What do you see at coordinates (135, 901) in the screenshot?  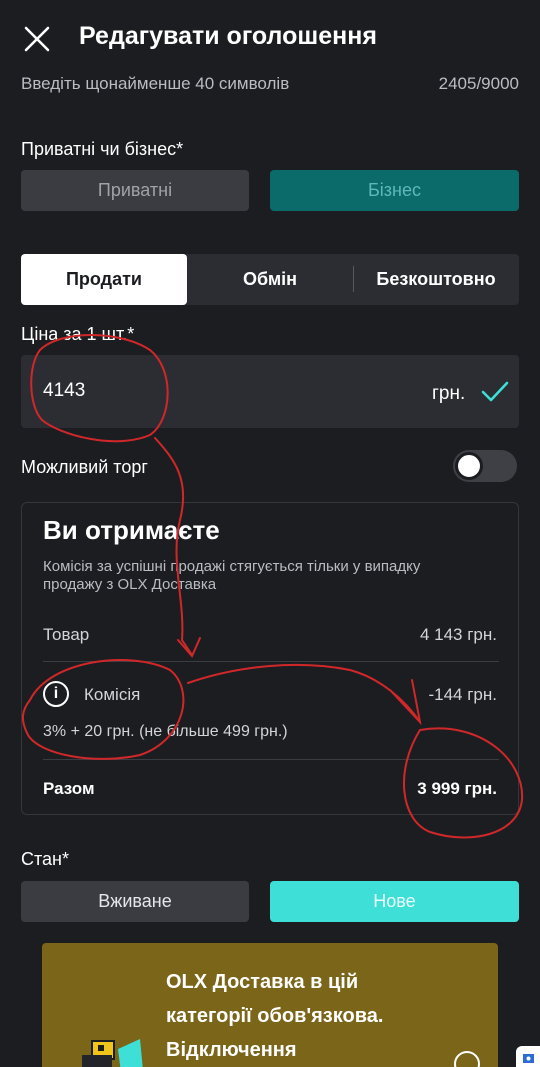 I see `condition-used-button: Вживане` at bounding box center [135, 901].